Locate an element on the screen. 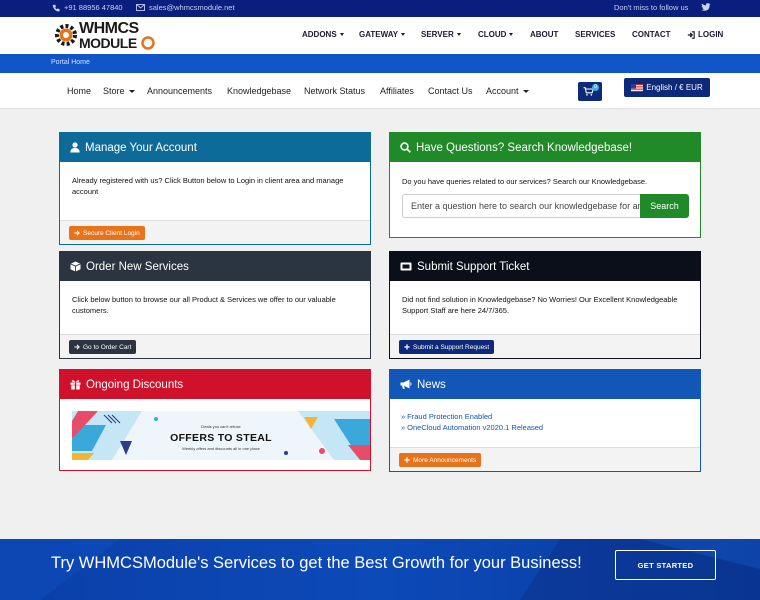  panel-title: Manage Your Account is located at coordinates (141, 147).